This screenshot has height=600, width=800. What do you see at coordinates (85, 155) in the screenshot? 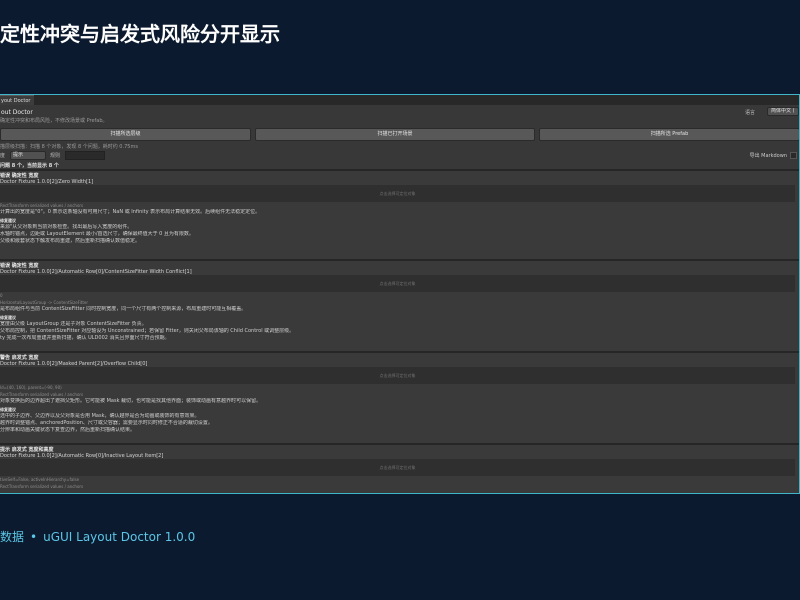
I see `rule-filter-input` at bounding box center [85, 155].